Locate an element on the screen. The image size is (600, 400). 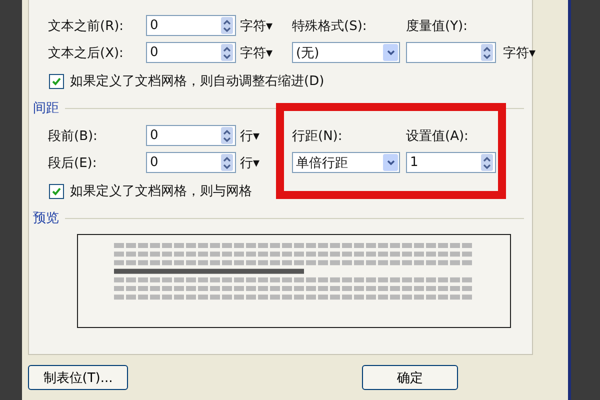
field-label: 段后(E): is located at coordinates (72, 163).